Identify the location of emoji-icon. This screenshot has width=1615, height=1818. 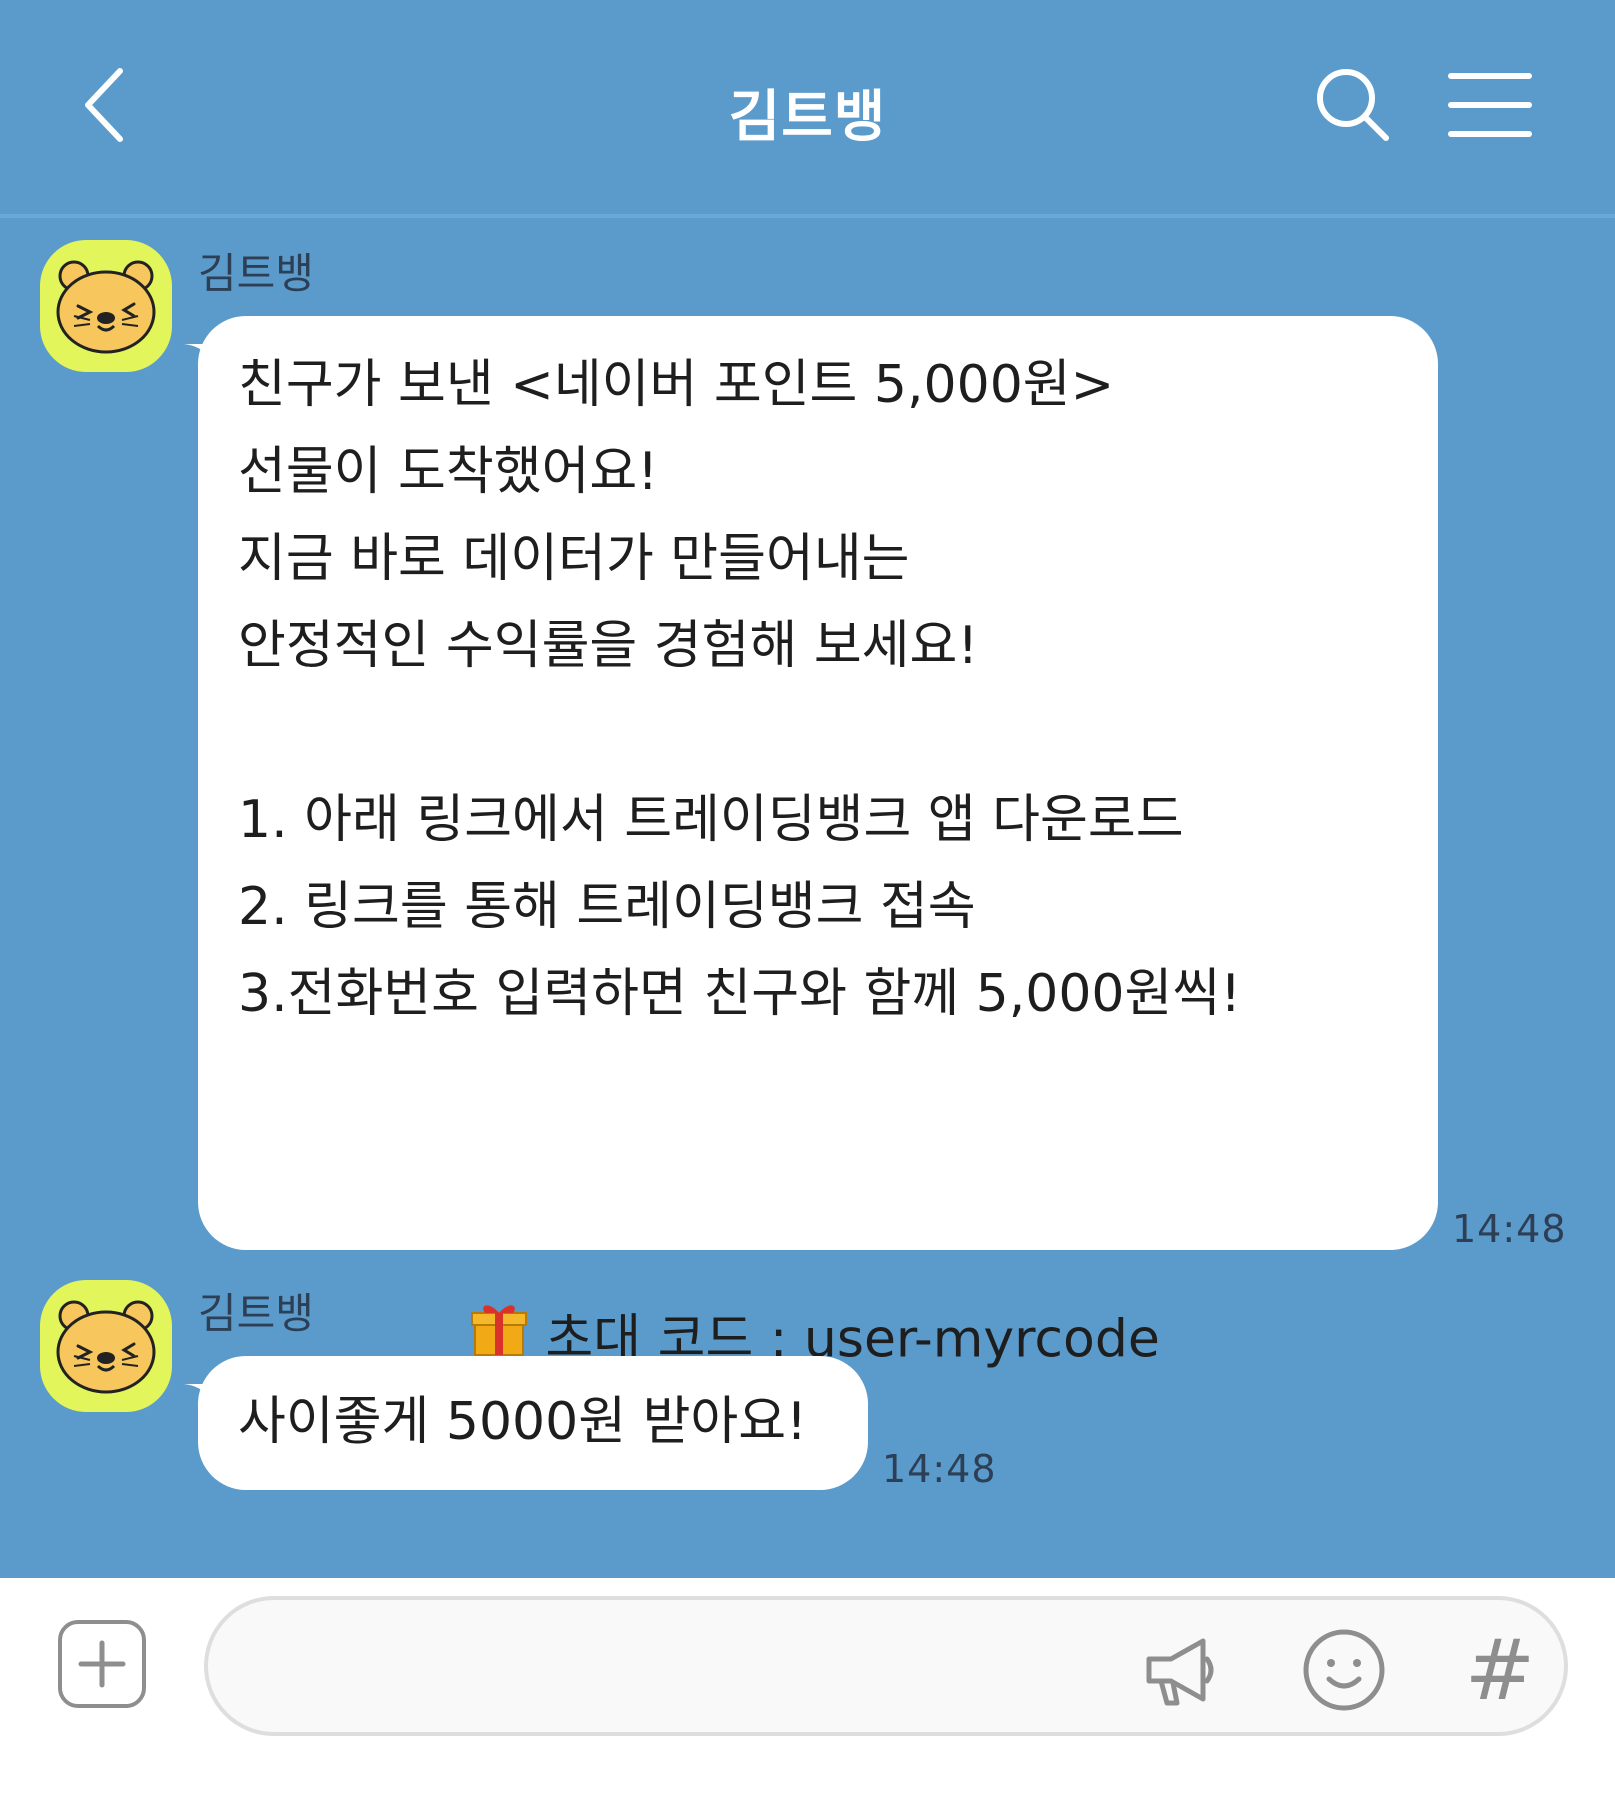
(1344, 1670).